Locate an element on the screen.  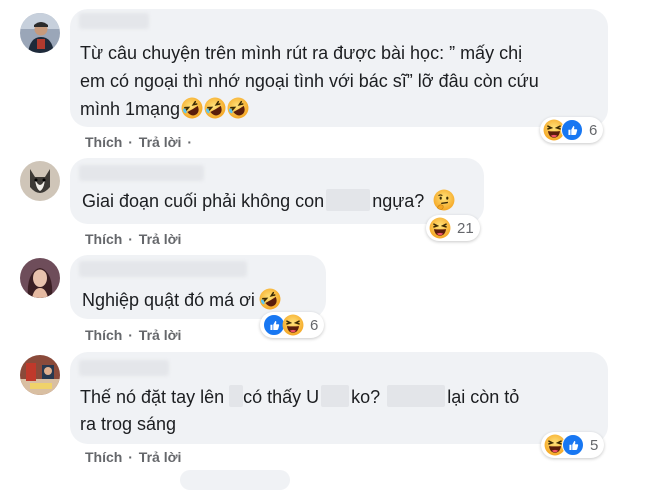
comment-text-segment: có thấy U is located at coordinates (281, 397).